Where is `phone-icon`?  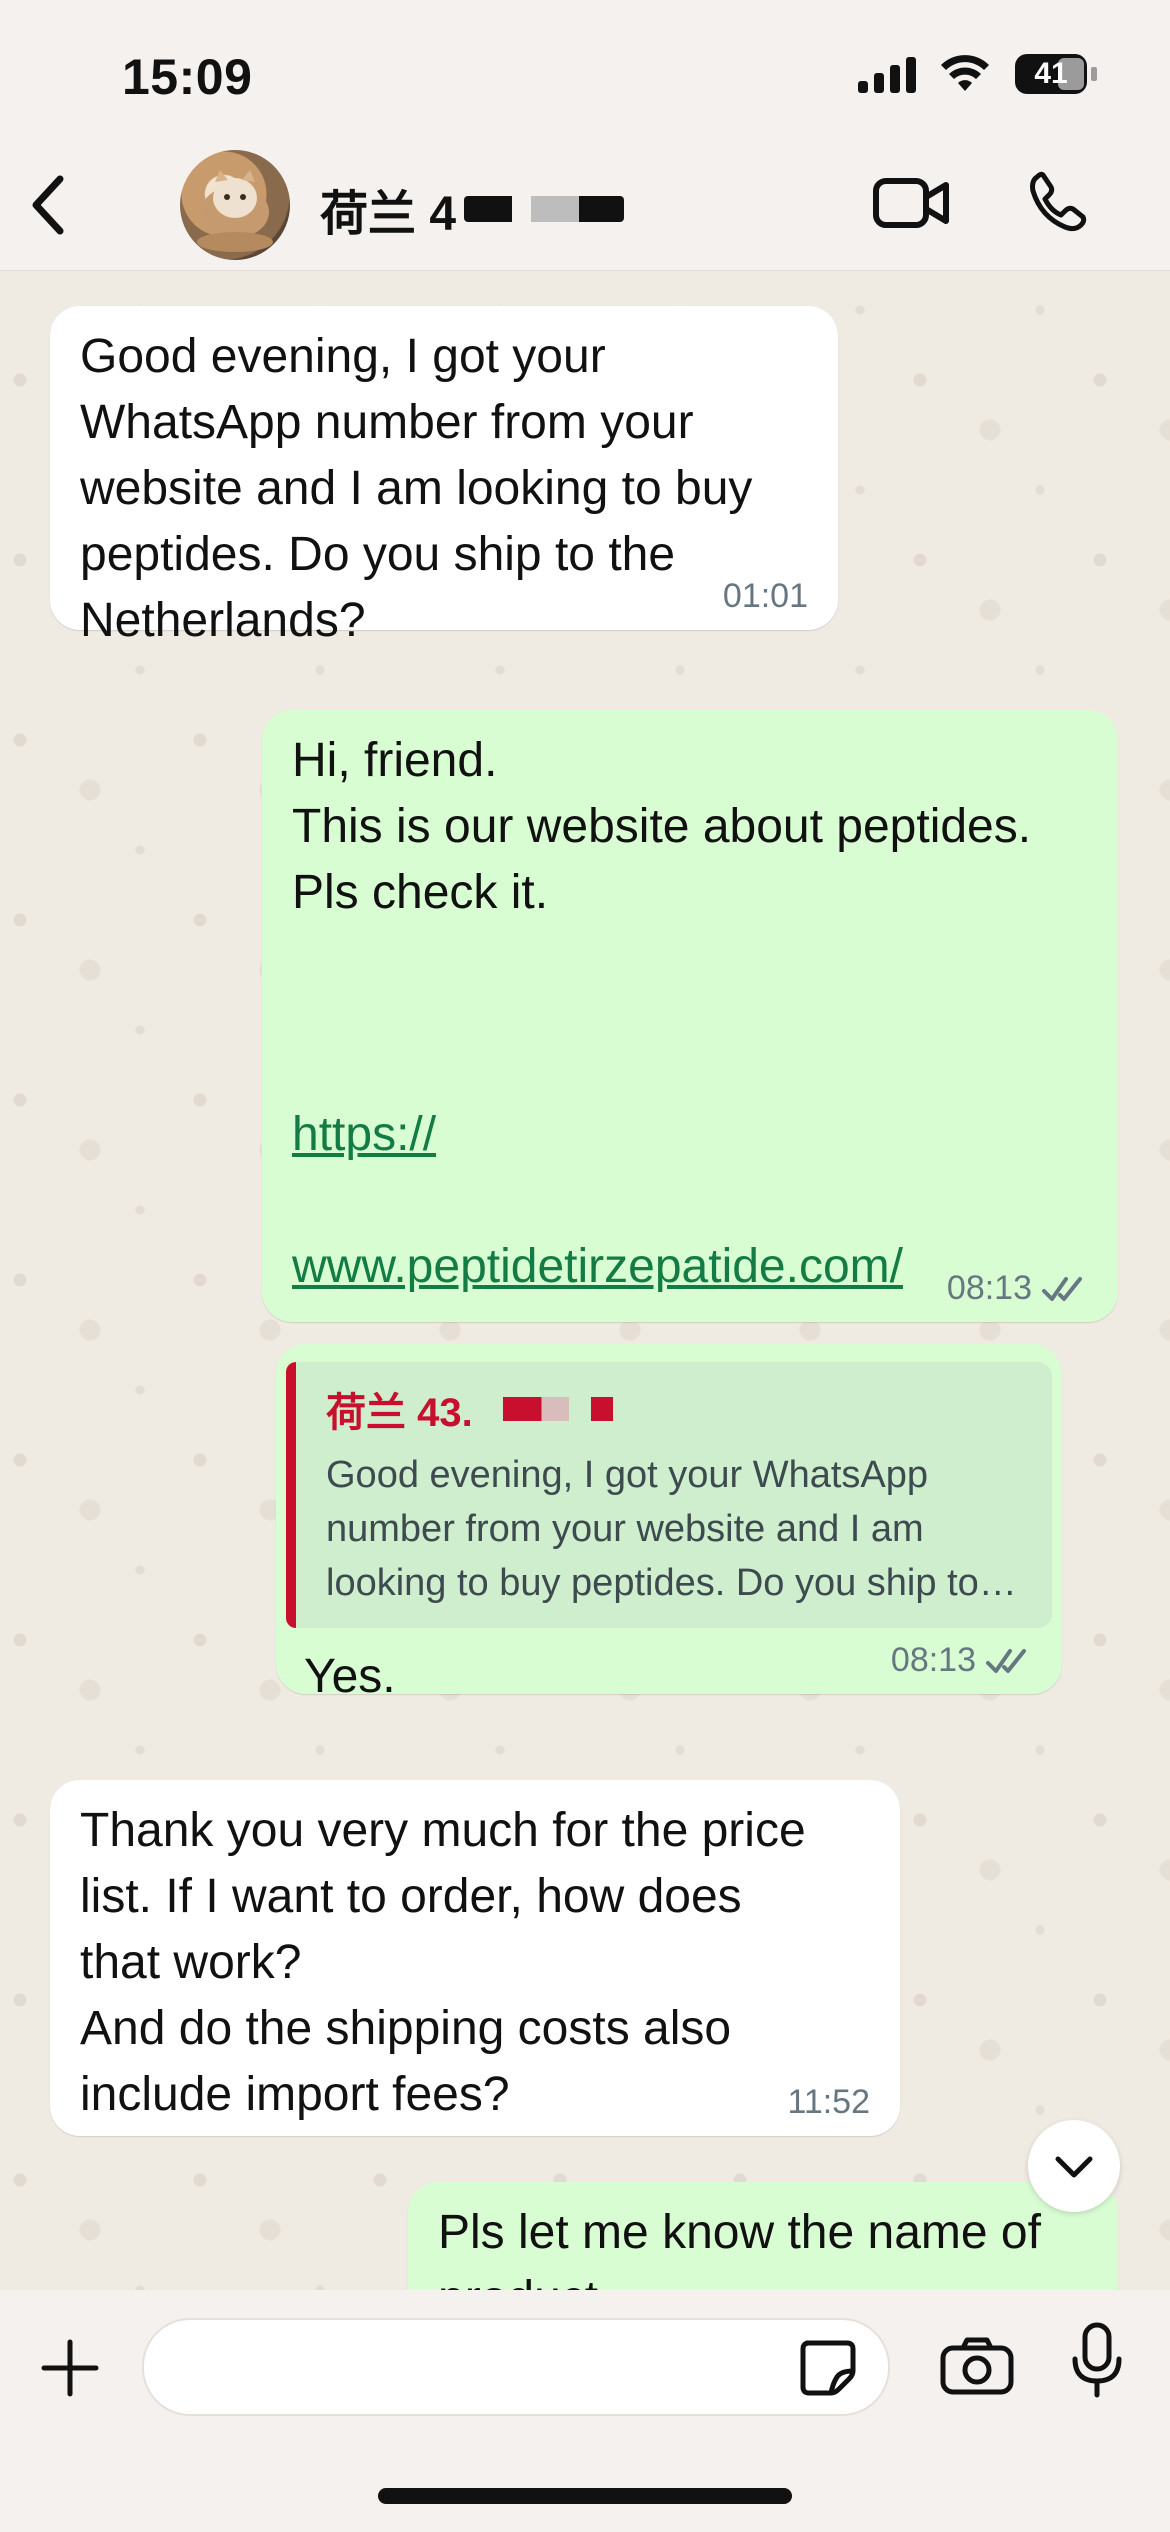 phone-icon is located at coordinates (1058, 201).